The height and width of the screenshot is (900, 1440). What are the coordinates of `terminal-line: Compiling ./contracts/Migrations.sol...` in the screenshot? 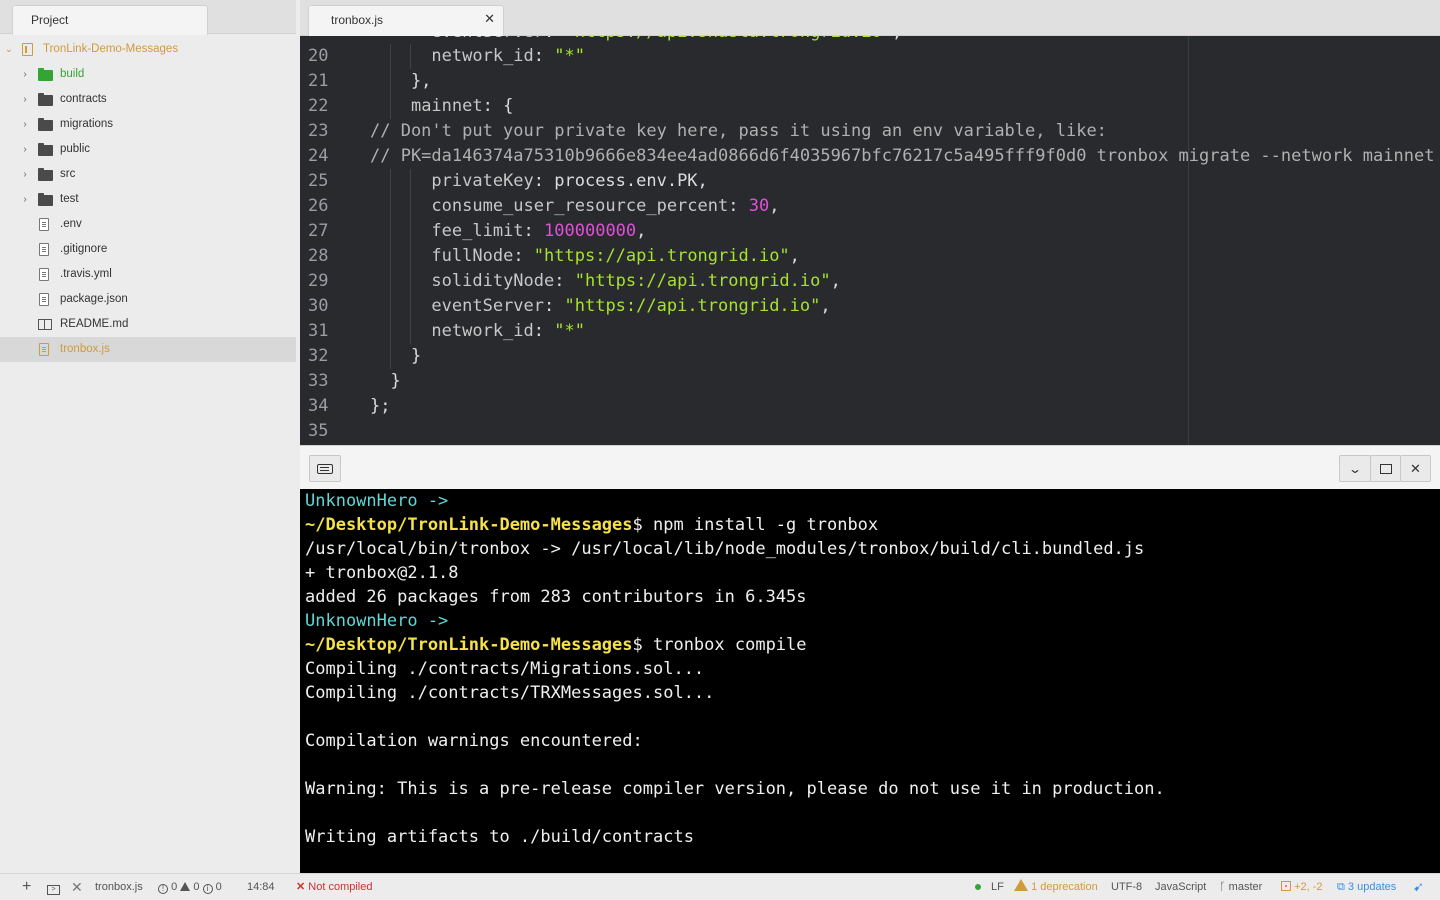 It's located at (504, 669).